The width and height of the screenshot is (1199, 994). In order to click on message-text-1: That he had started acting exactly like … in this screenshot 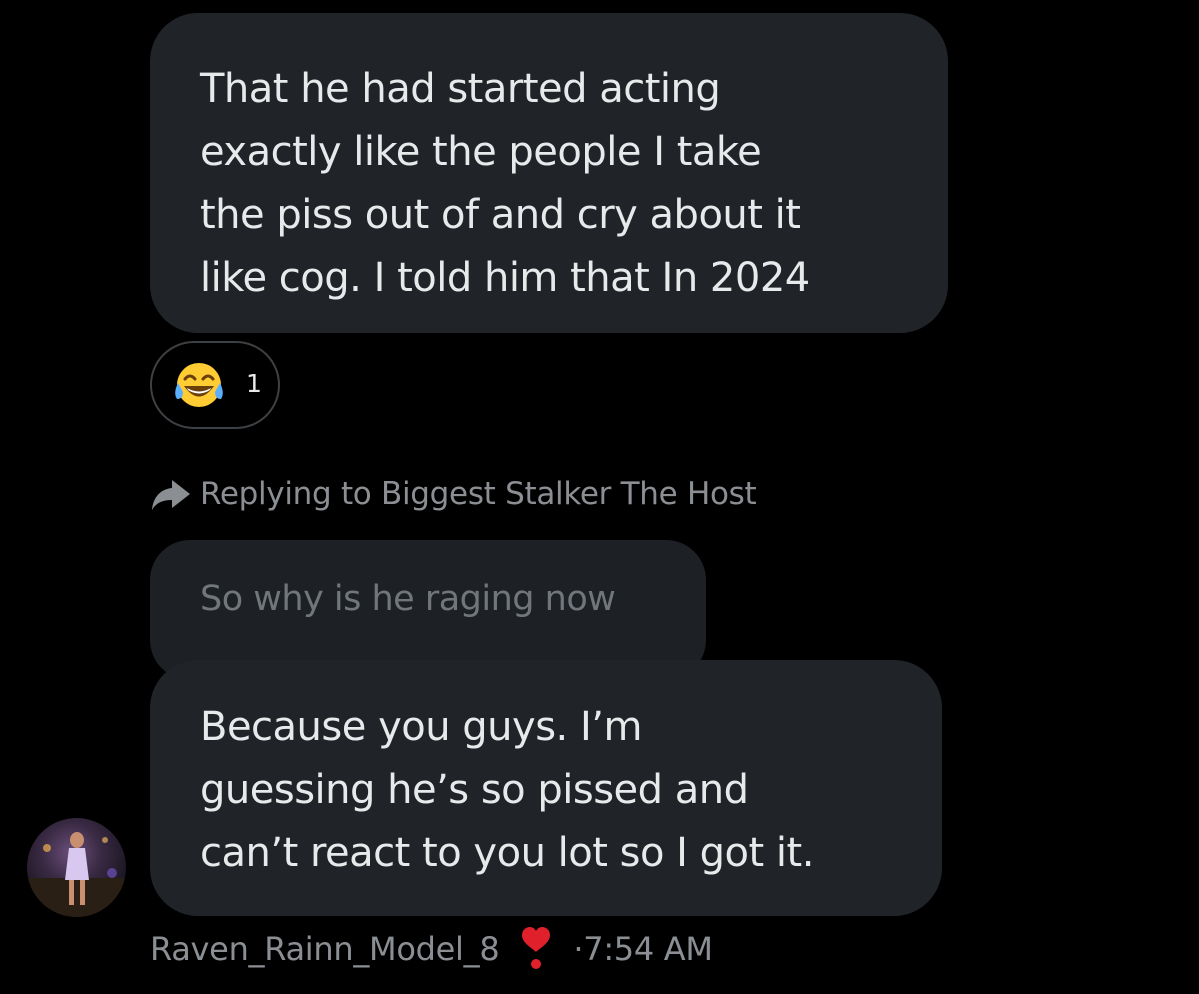, I will do `click(505, 183)`.